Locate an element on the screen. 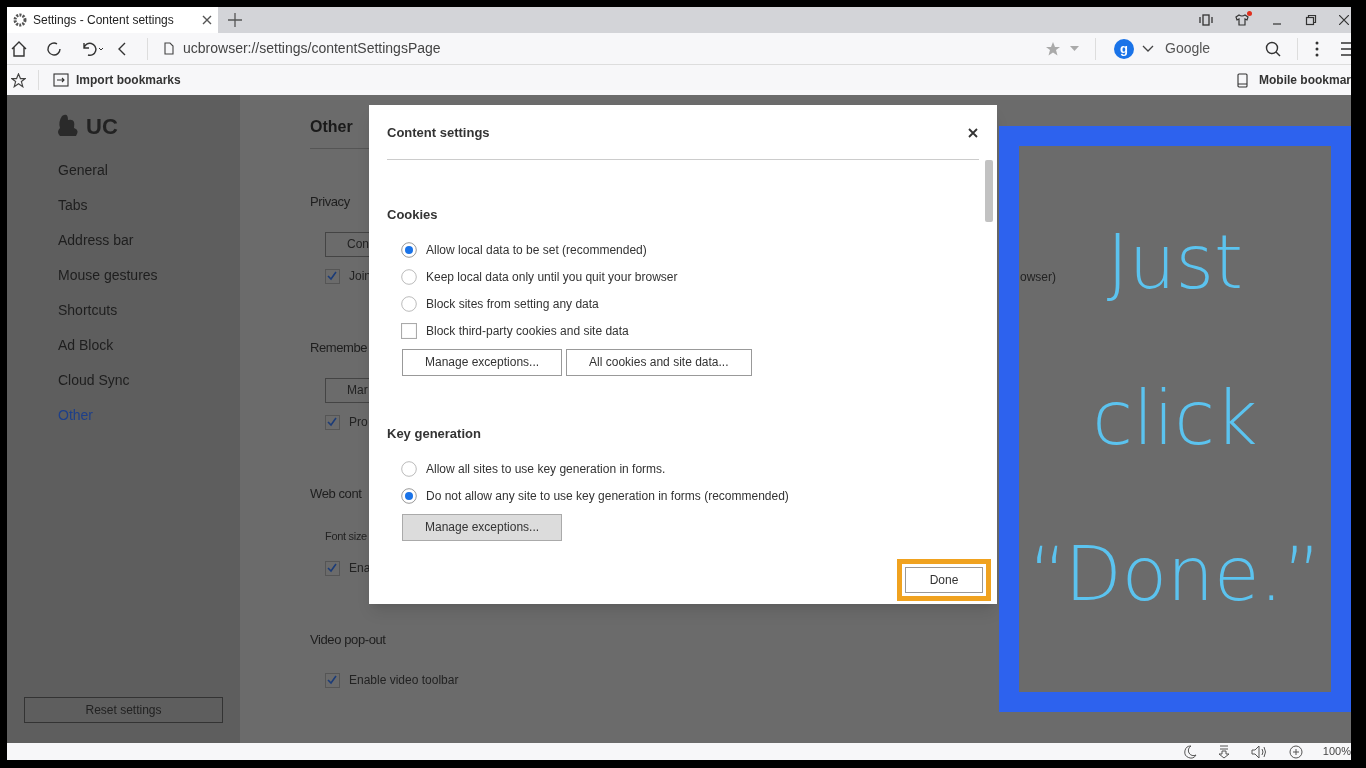 The width and height of the screenshot is (1366, 768). new-tab-icon is located at coordinates (235, 20).